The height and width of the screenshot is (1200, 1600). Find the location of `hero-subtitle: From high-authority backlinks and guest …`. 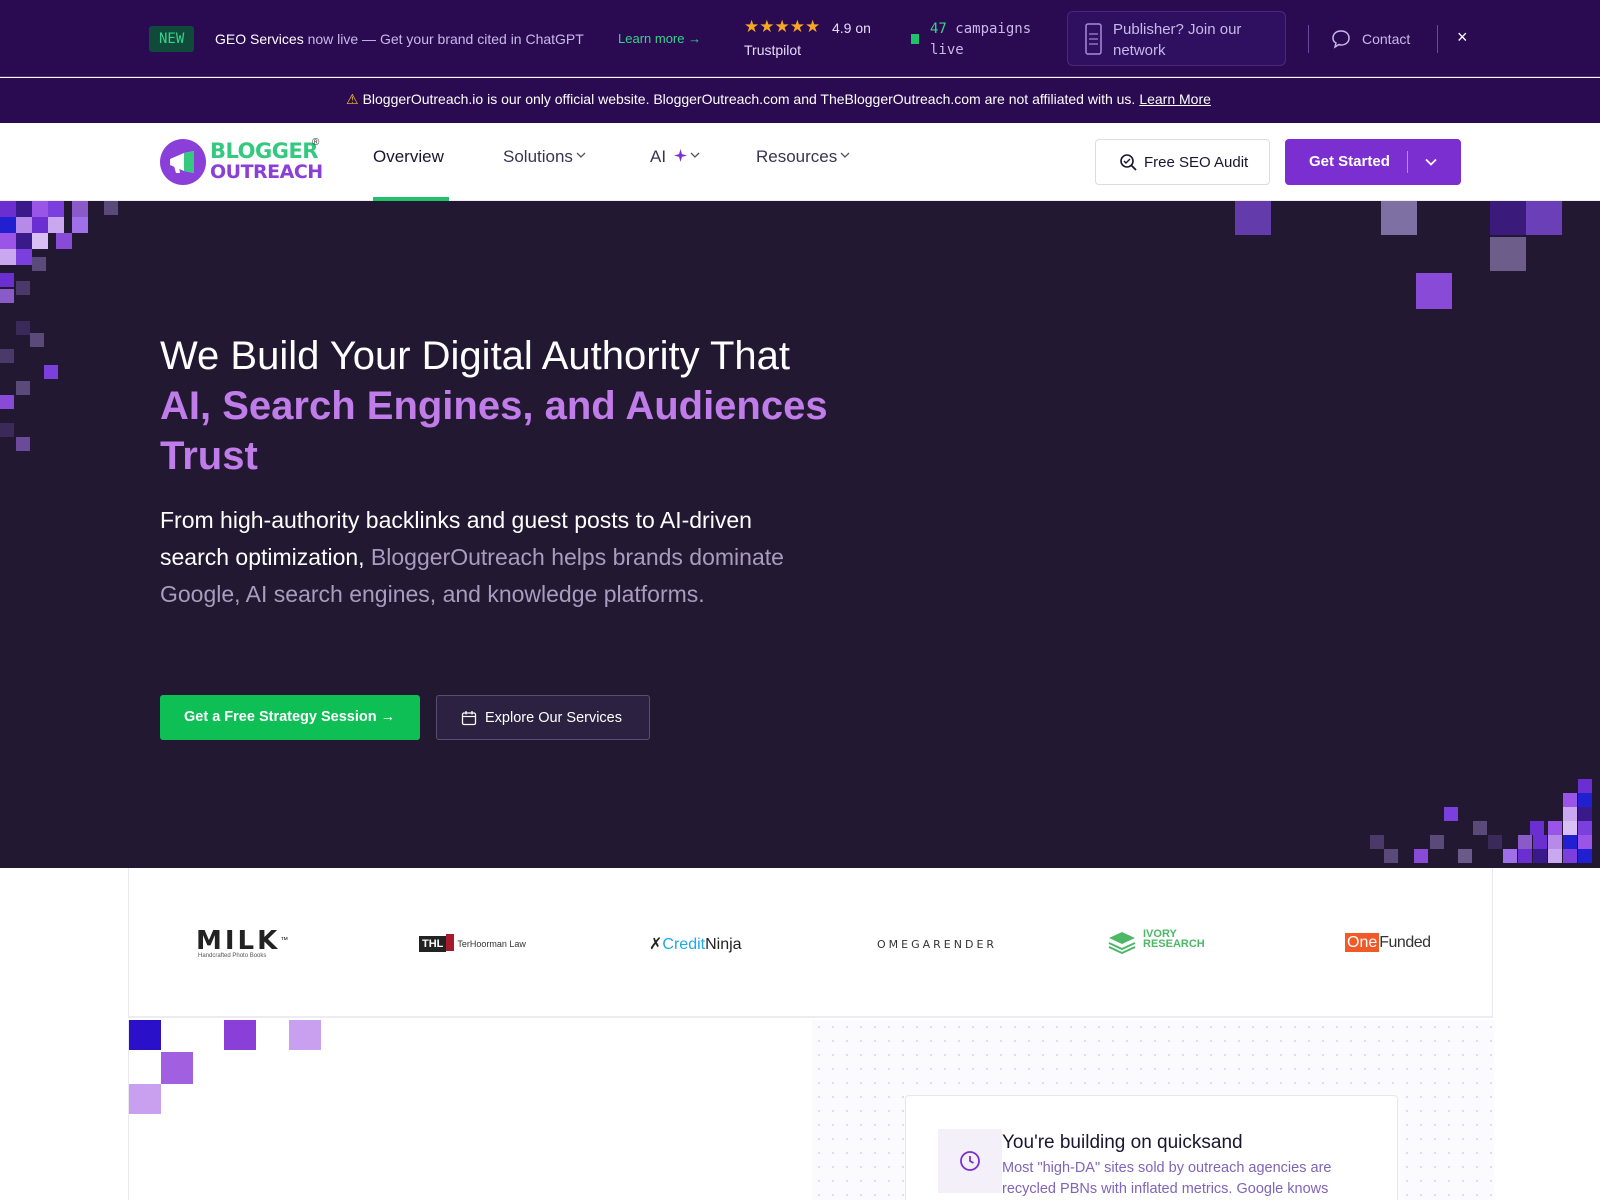

hero-subtitle: From high-authority backlinks and guest … is located at coordinates (490, 557).